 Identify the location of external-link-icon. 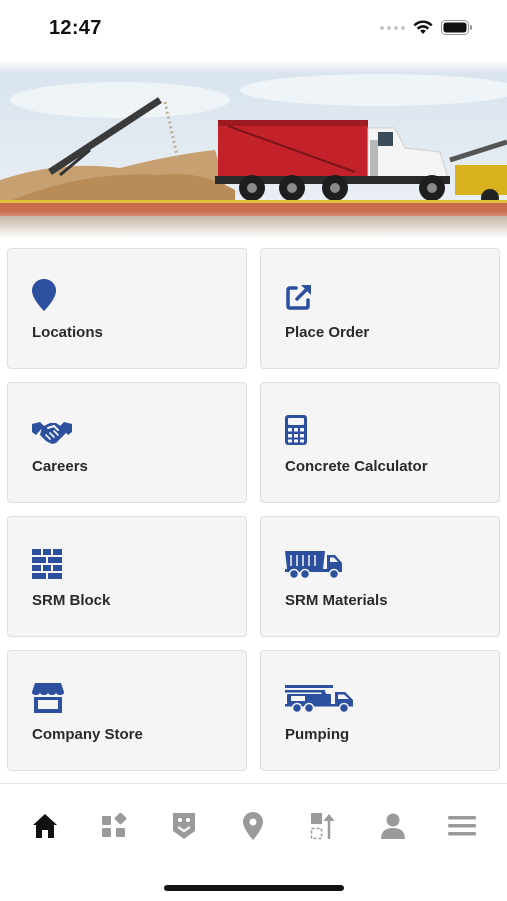
(299, 293).